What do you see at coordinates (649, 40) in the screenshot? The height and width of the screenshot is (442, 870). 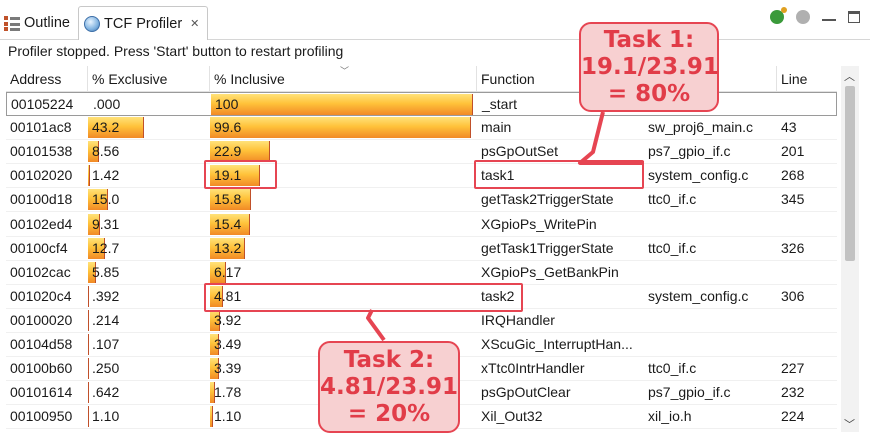 I see `task1-callout-title: Task 1:` at bounding box center [649, 40].